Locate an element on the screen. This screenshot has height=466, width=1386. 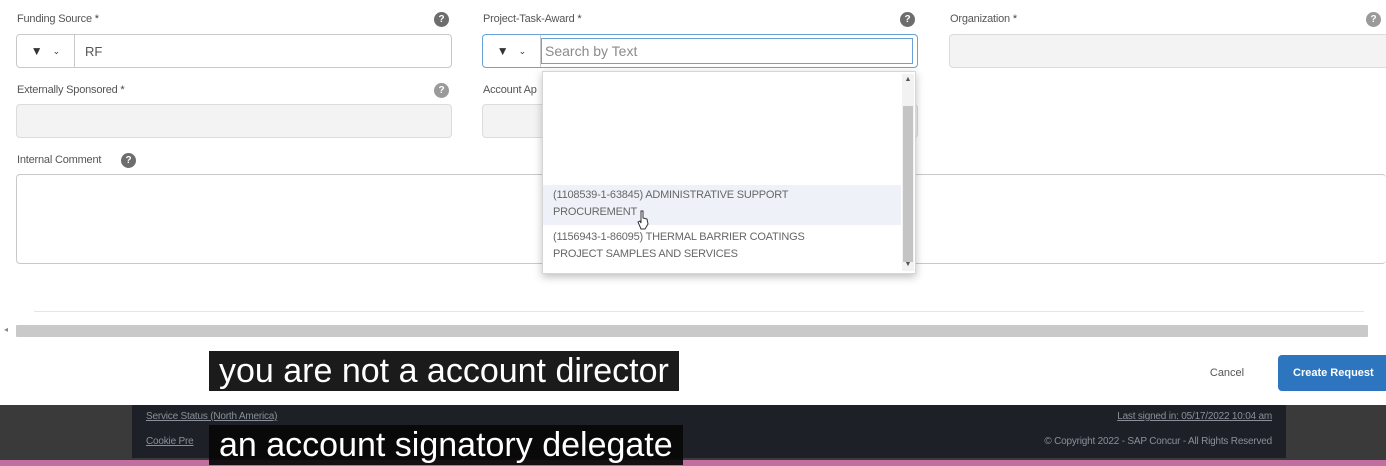
externally-sponsored-label: Externally Sponsored * is located at coordinates (71, 90).